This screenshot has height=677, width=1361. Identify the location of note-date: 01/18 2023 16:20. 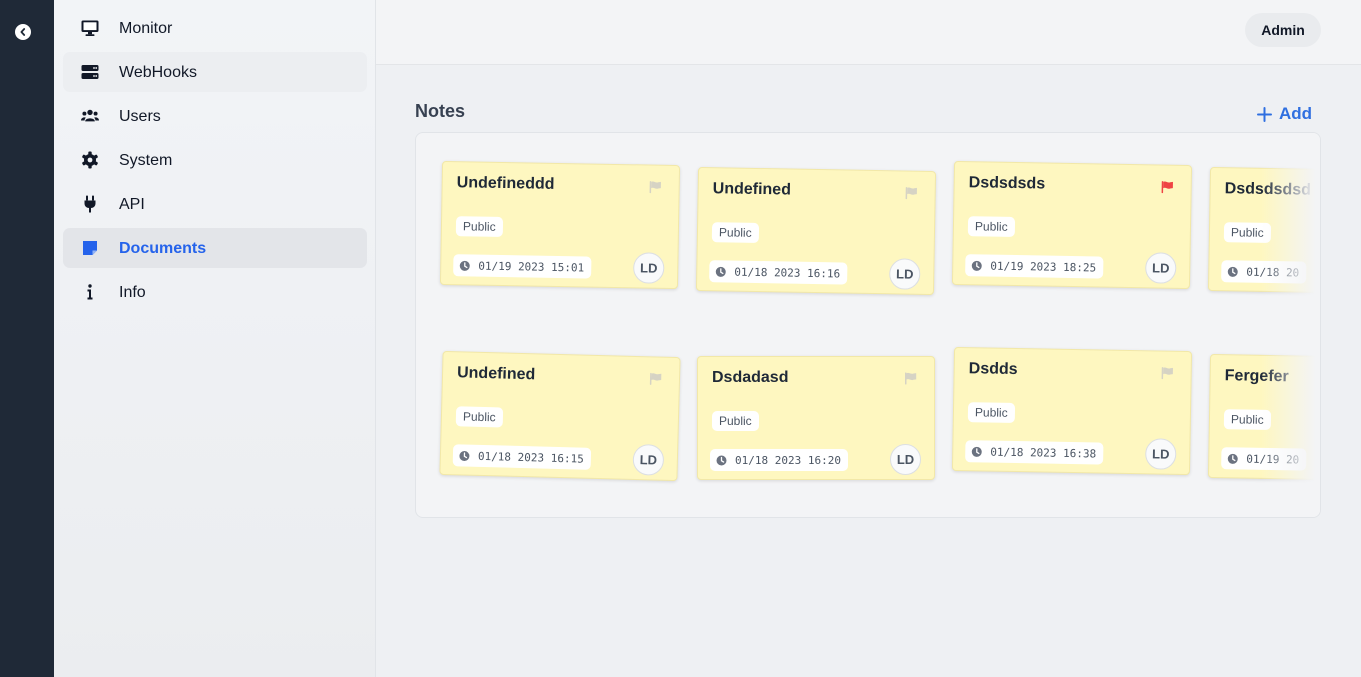
(779, 460).